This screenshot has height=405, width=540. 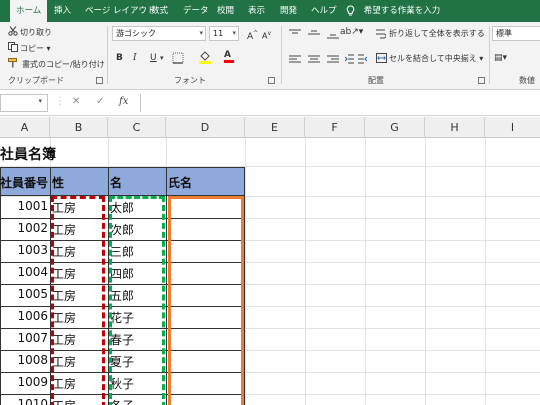 What do you see at coordinates (159, 11) in the screenshot?
I see `tab-formulas: 数式` at bounding box center [159, 11].